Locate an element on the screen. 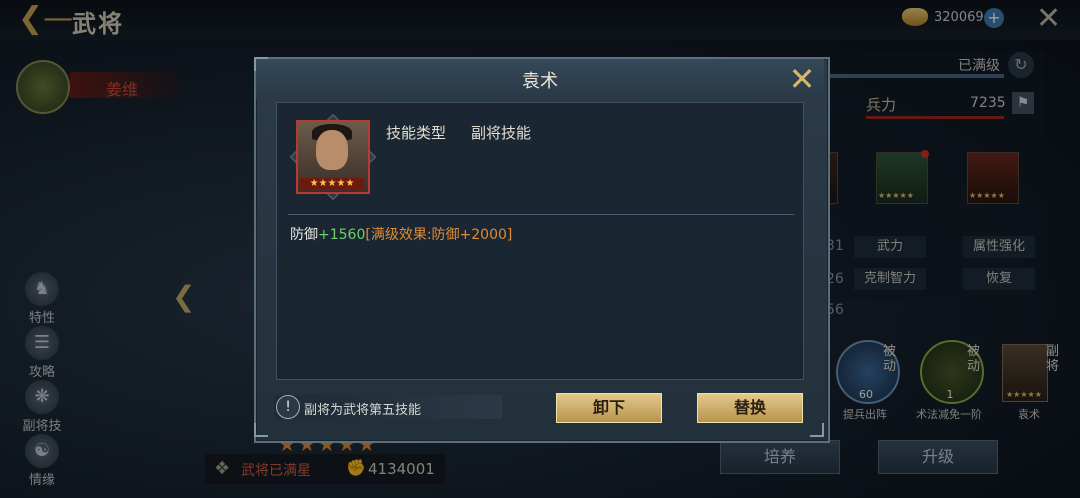 The height and width of the screenshot is (498, 1080). skill-effect-line: 防御+1560[满级效果:防御+2000] is located at coordinates (401, 234).